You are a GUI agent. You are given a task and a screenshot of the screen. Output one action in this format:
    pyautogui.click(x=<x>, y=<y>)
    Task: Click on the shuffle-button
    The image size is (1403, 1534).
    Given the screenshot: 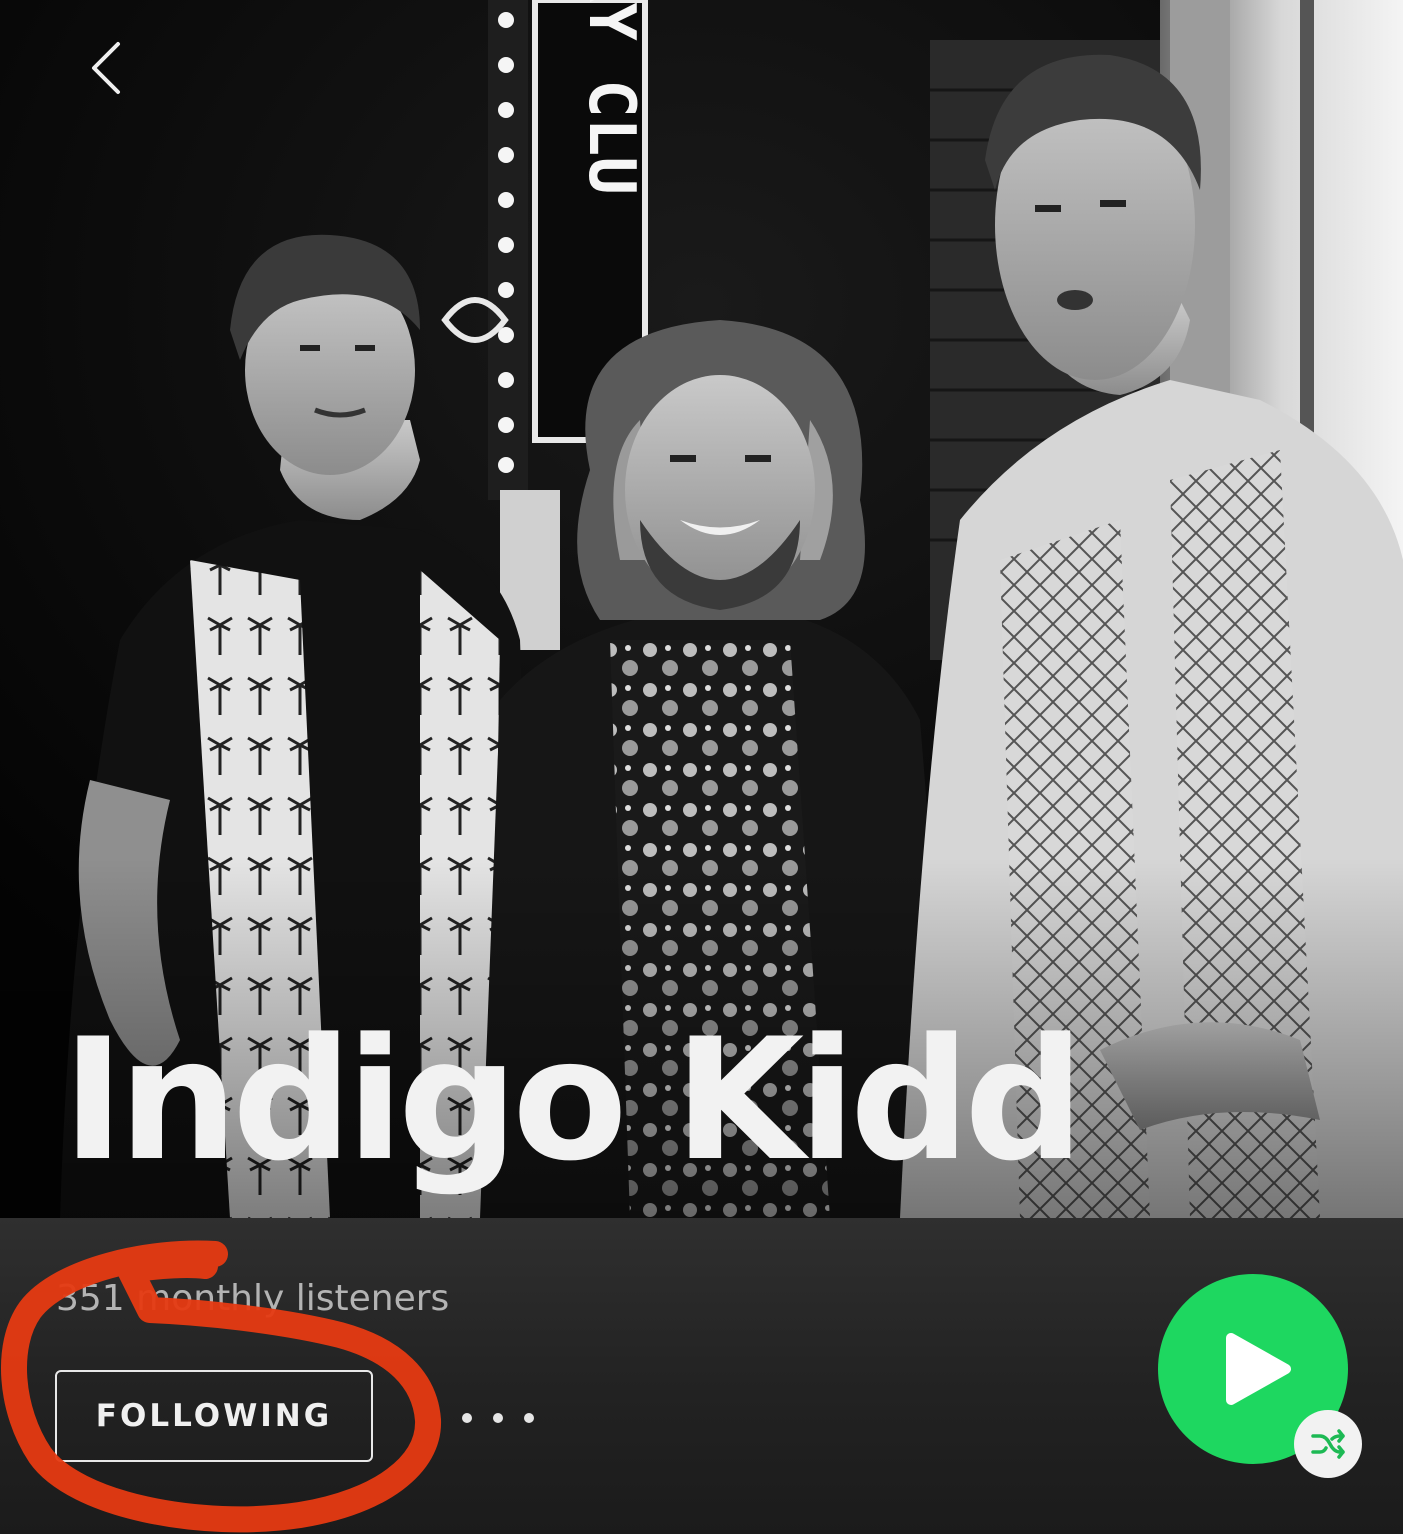 What is the action you would take?
    pyautogui.click(x=1328, y=1444)
    